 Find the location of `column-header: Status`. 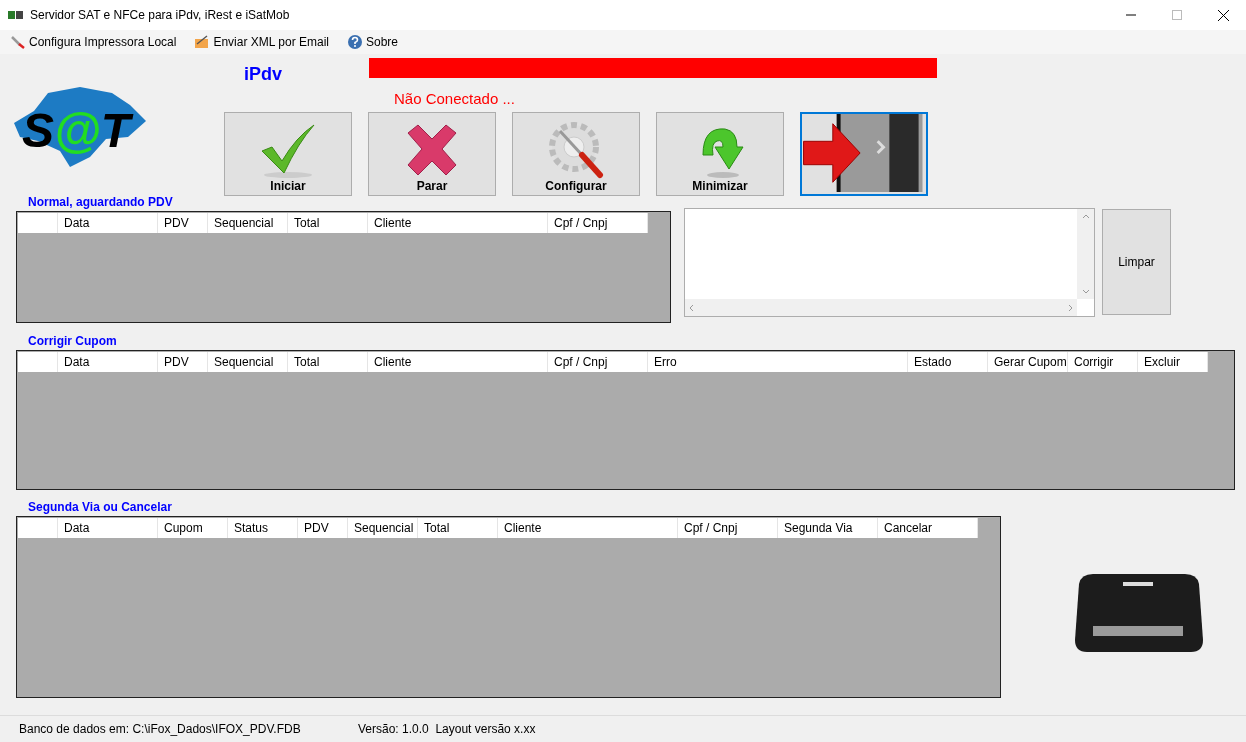

column-header: Status is located at coordinates (263, 528).